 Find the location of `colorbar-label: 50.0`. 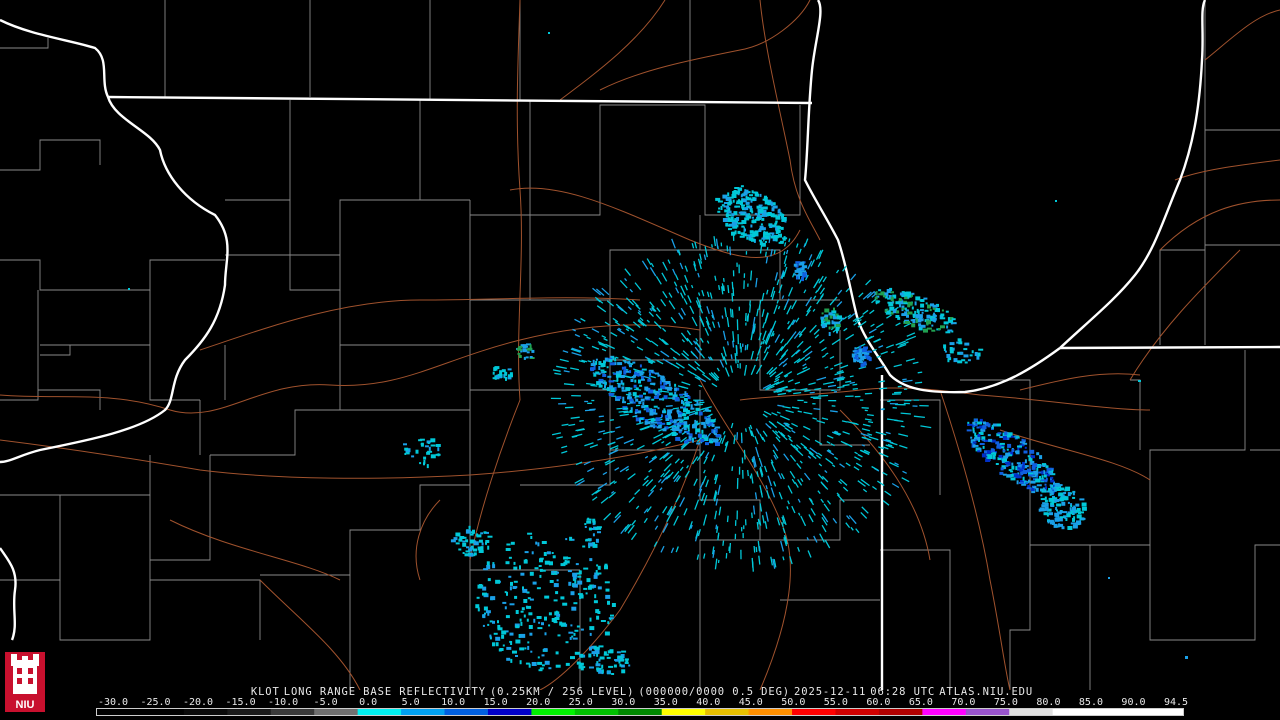

colorbar-label: 50.0 is located at coordinates (793, 702).